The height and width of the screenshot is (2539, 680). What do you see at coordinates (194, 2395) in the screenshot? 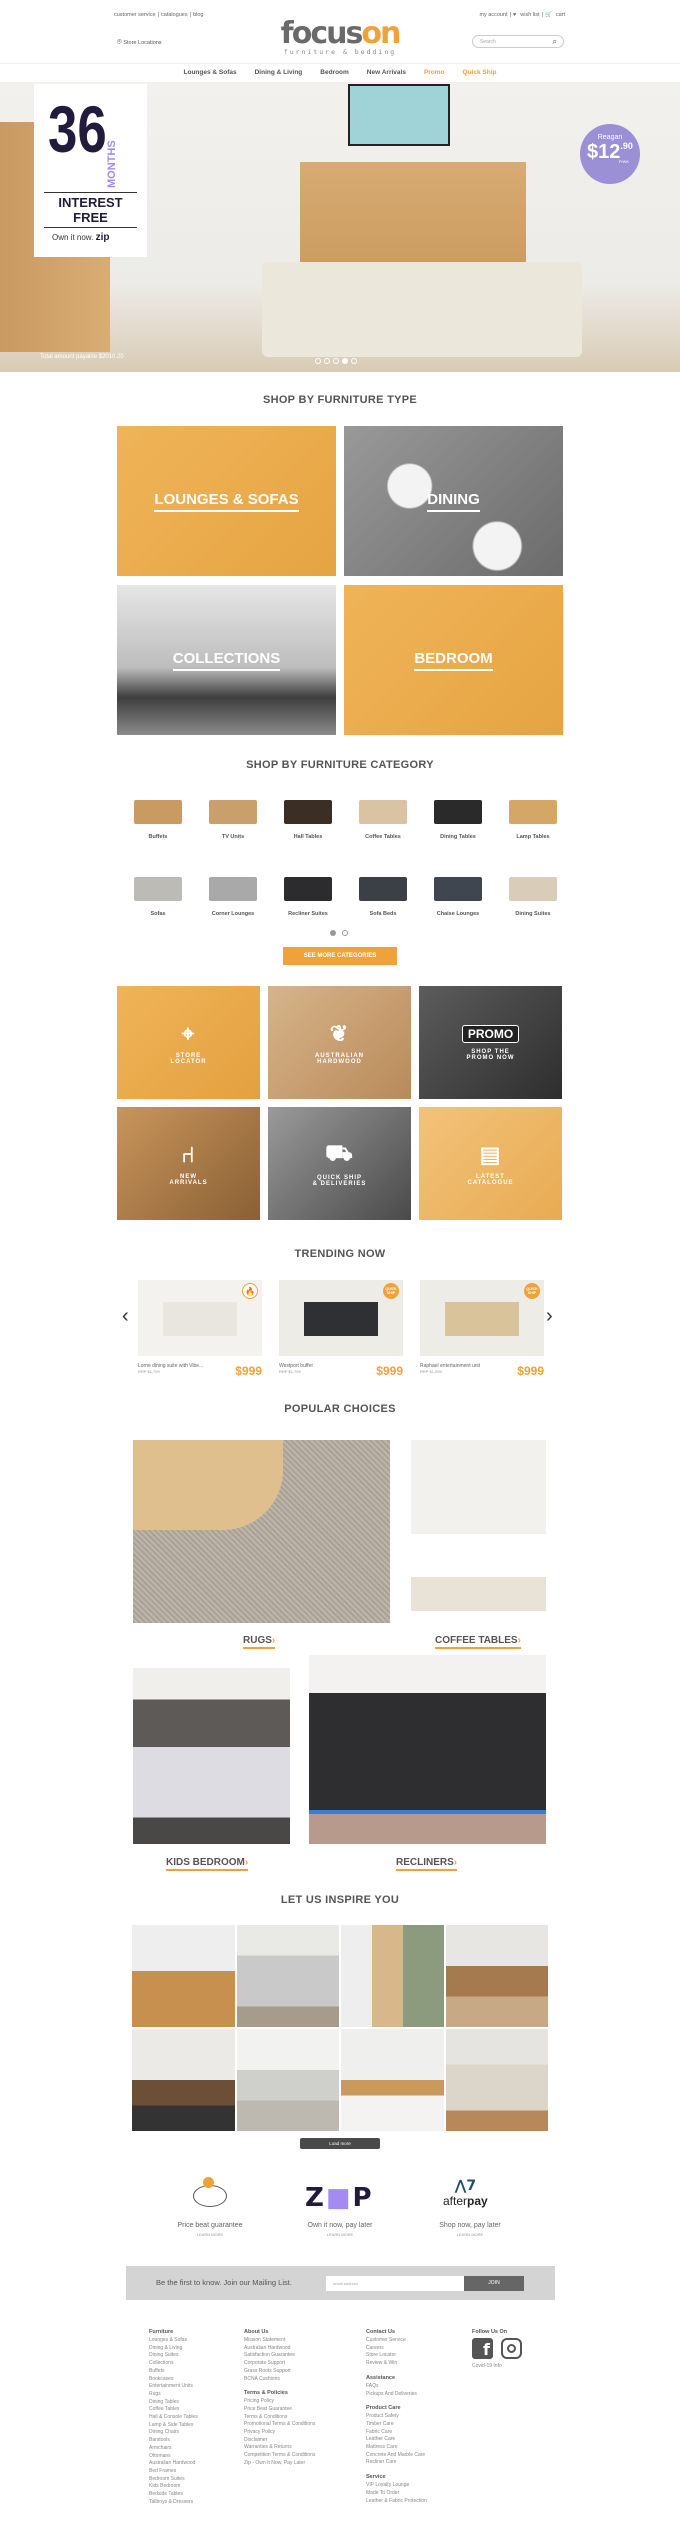
I see `footer-link: Rugs` at bounding box center [194, 2395].